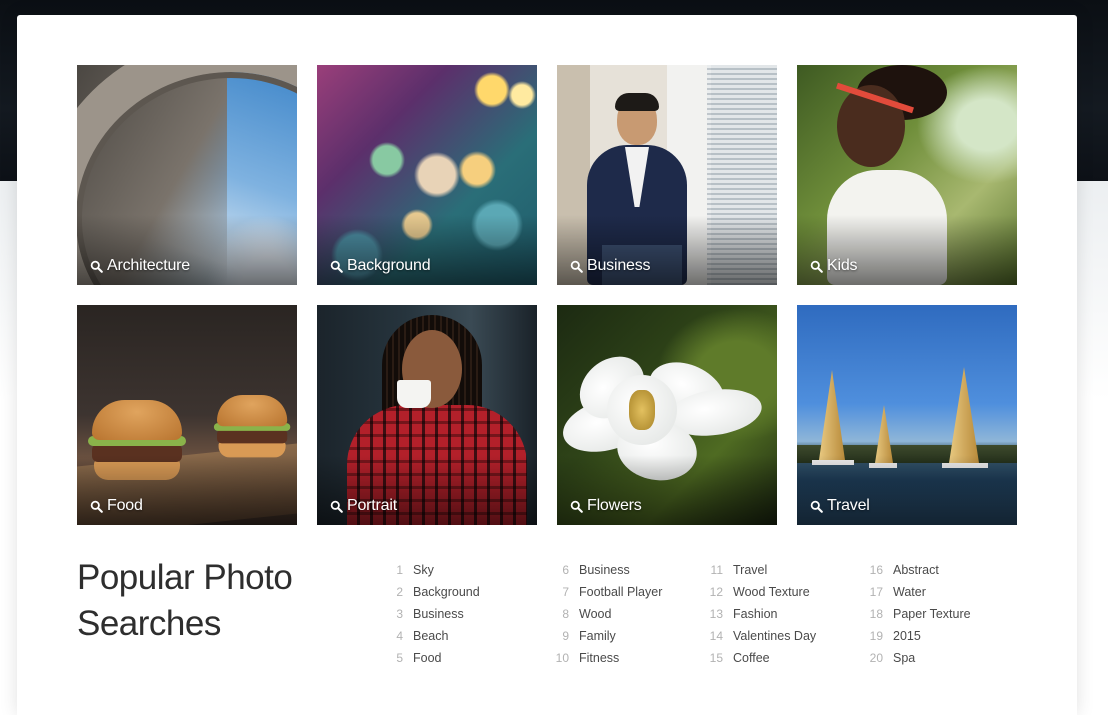 The image size is (1108, 715). What do you see at coordinates (431, 636) in the screenshot?
I see `search-term: Beach` at bounding box center [431, 636].